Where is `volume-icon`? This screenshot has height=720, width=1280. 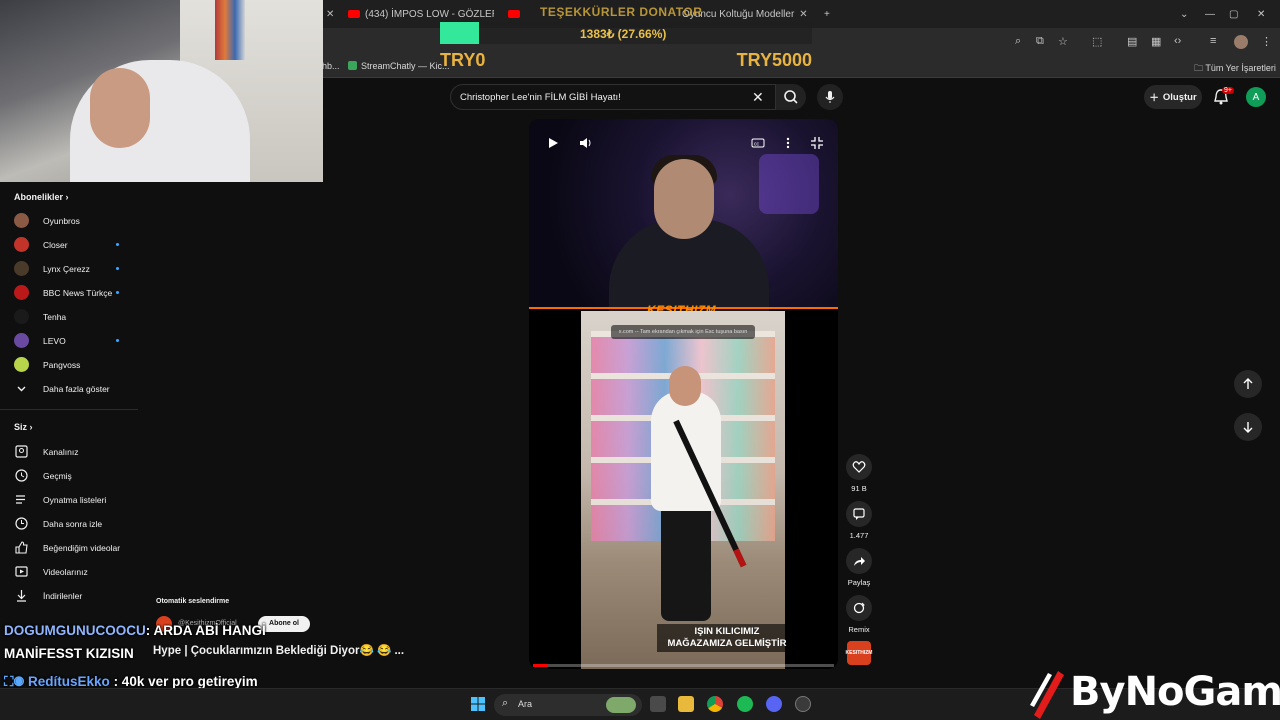 volume-icon is located at coordinates (585, 143).